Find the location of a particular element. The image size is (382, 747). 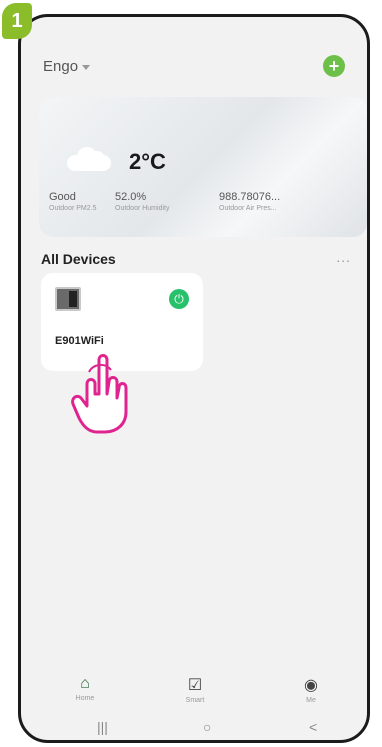

metric-value: 52.0% is located at coordinates (131, 197).